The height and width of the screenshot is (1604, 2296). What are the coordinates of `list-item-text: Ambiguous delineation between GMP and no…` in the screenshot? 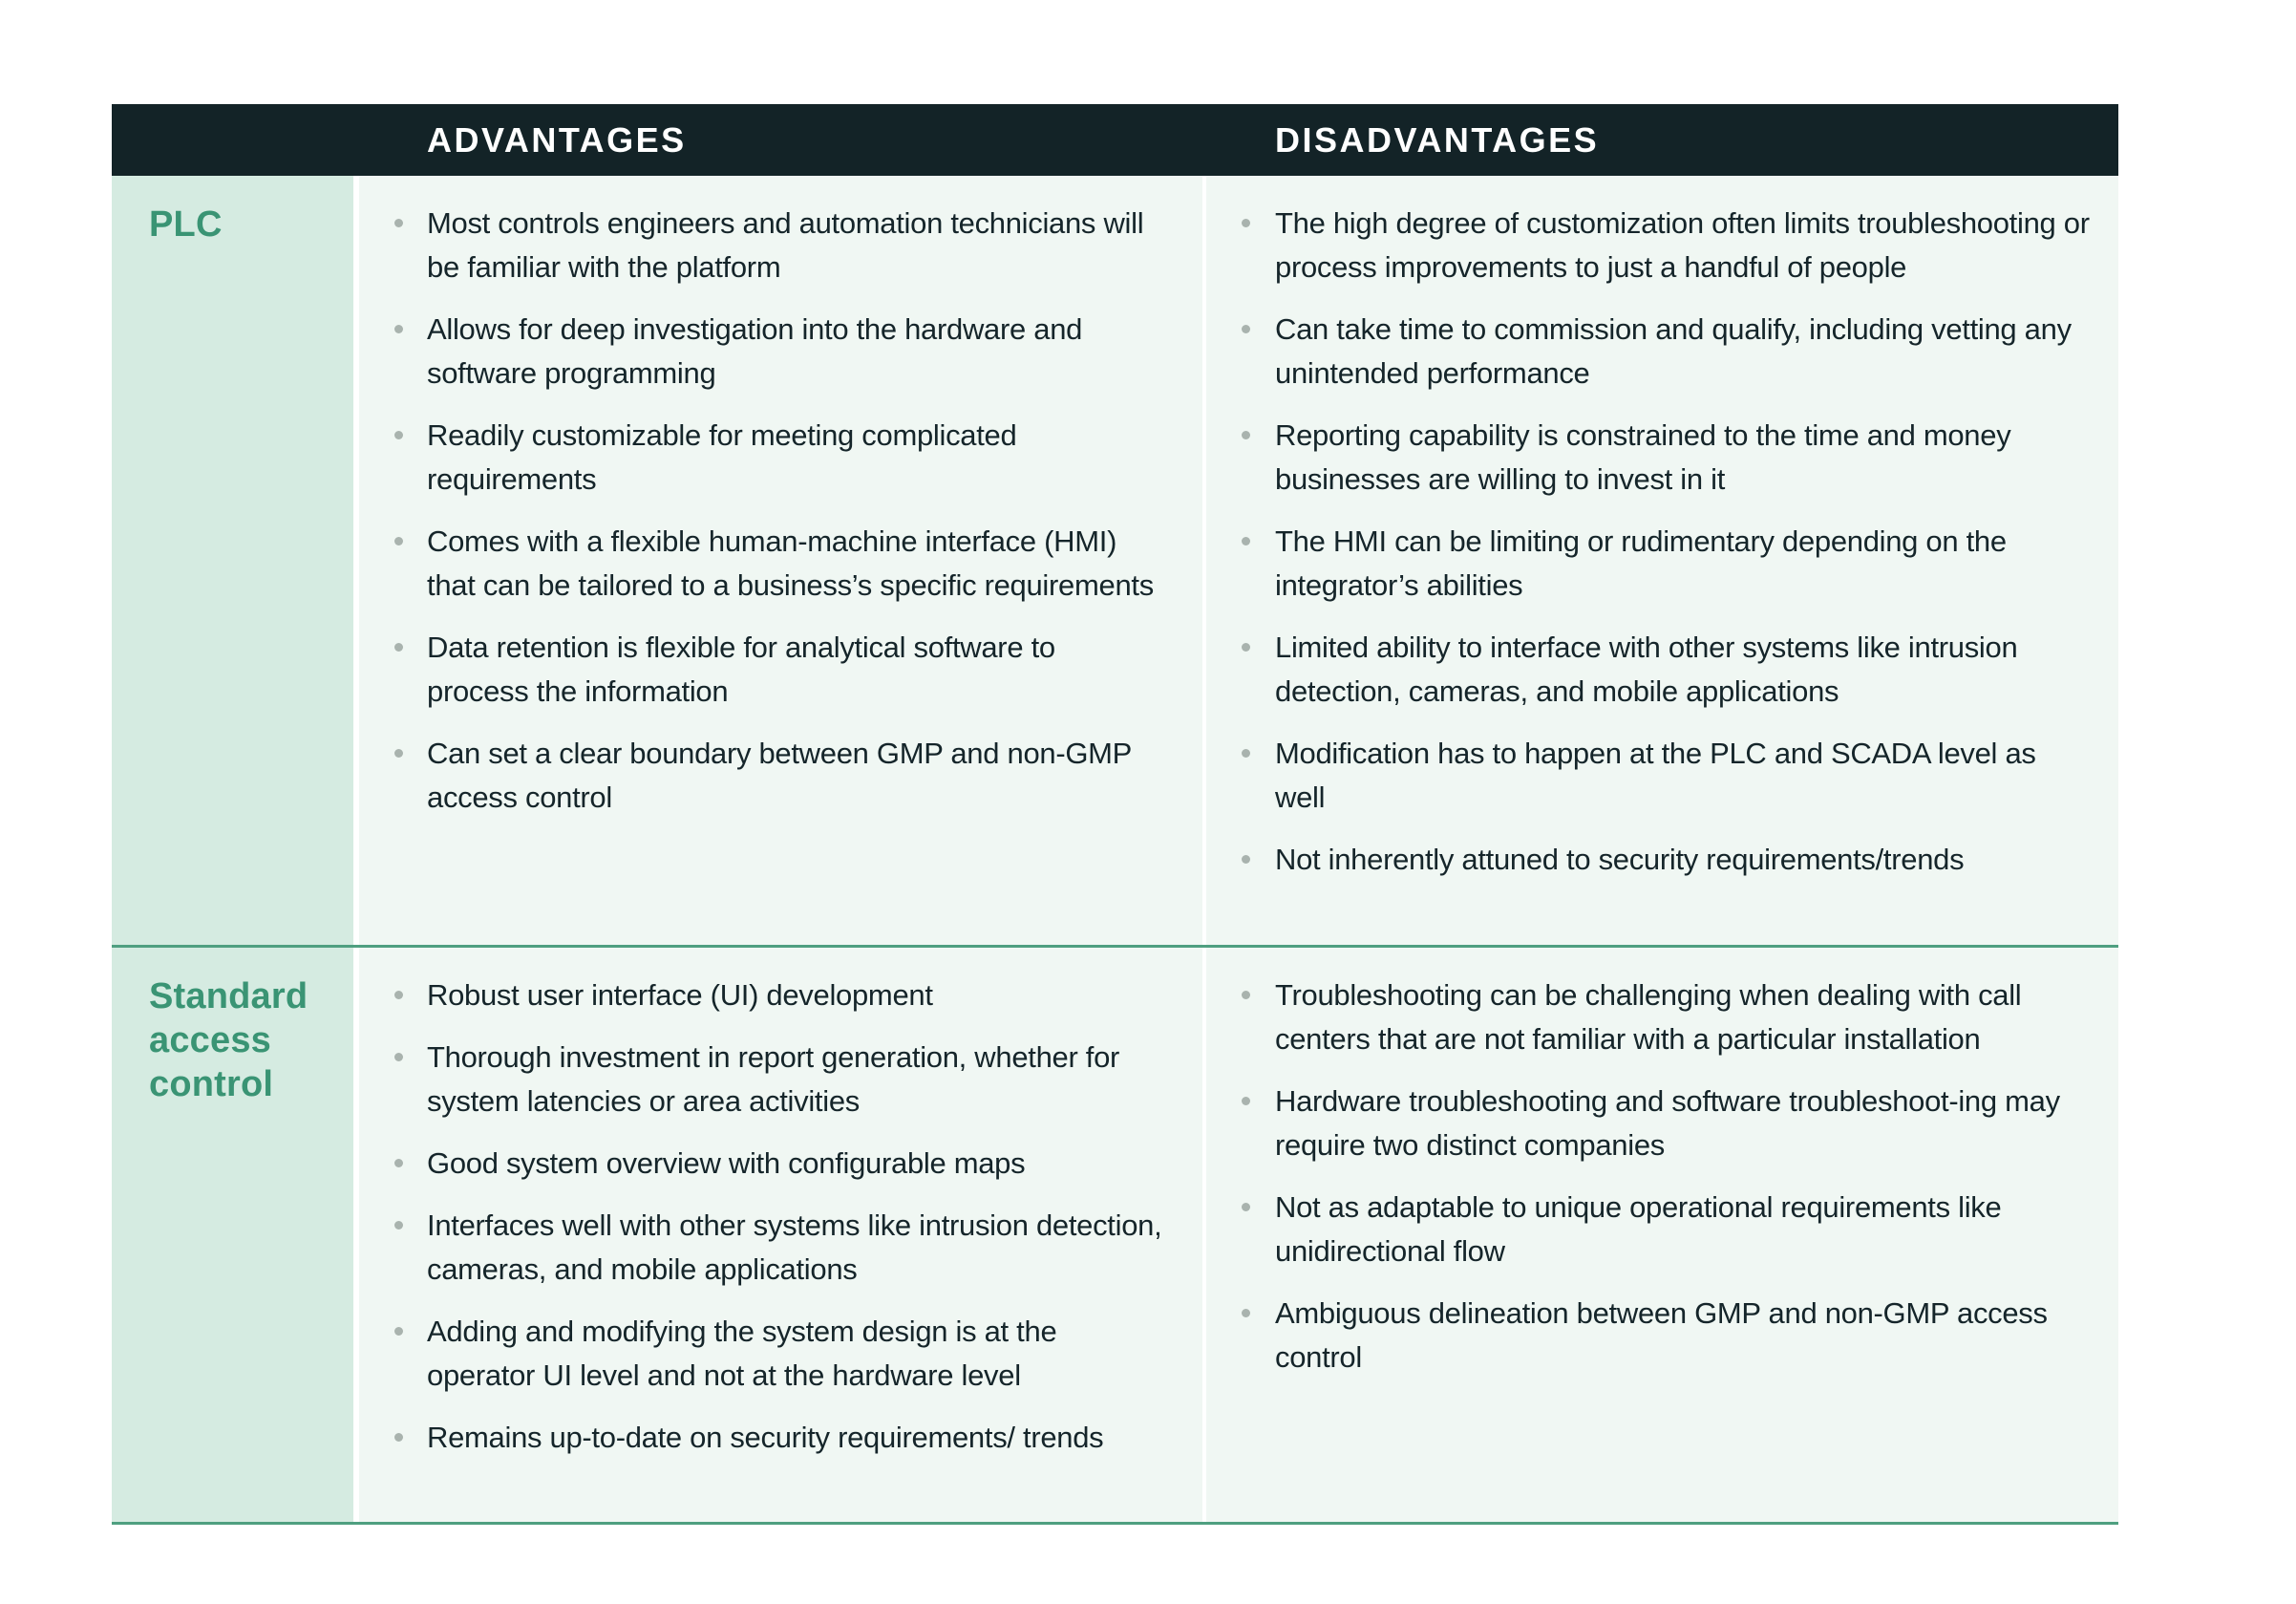 It's located at (1661, 1335).